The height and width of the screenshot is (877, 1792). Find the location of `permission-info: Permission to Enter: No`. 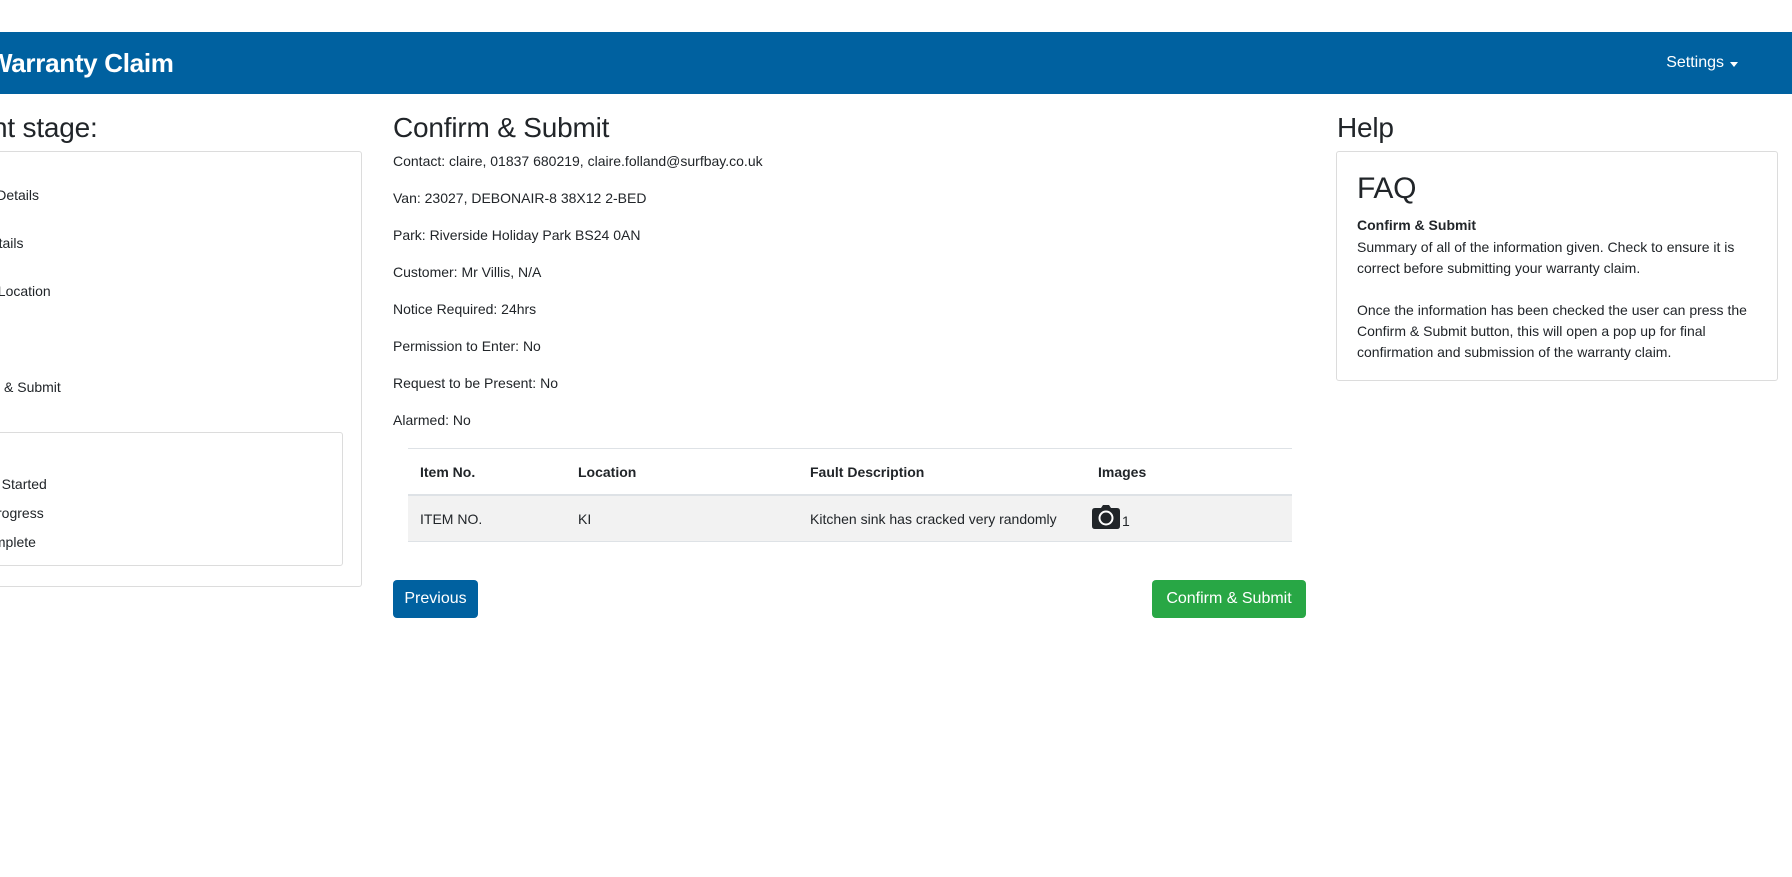

permission-info: Permission to Enter: No is located at coordinates (467, 346).